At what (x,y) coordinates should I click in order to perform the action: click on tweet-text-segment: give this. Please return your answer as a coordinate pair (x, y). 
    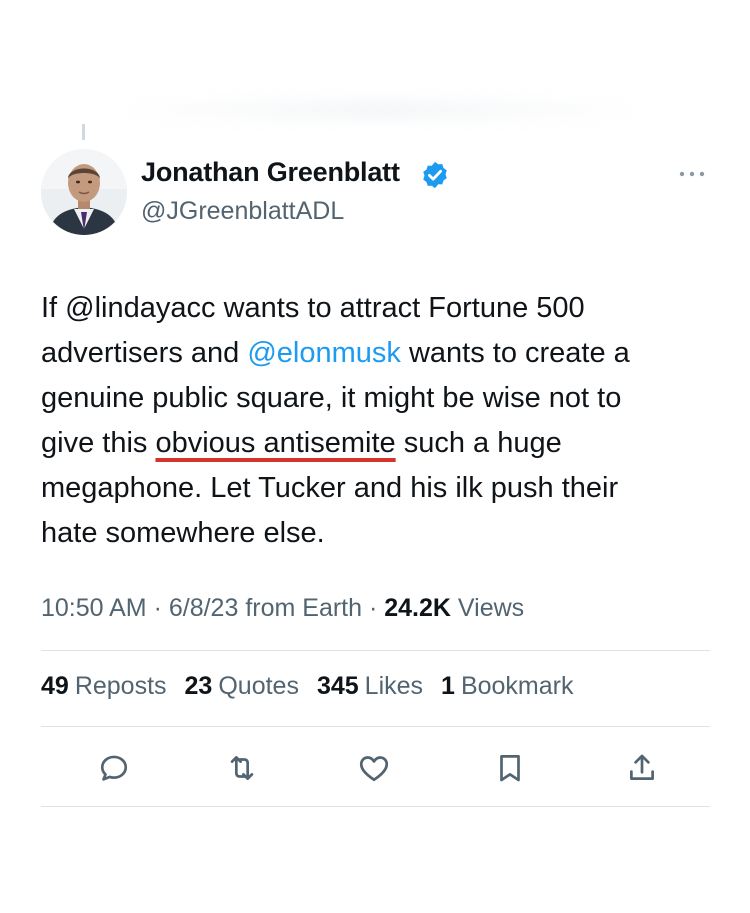
    Looking at the image, I should click on (98, 443).